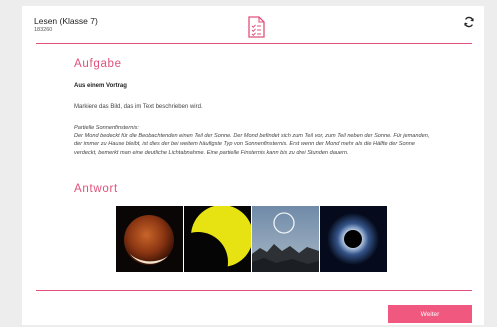  What do you see at coordinates (254, 290) in the screenshot?
I see `footer-divider` at bounding box center [254, 290].